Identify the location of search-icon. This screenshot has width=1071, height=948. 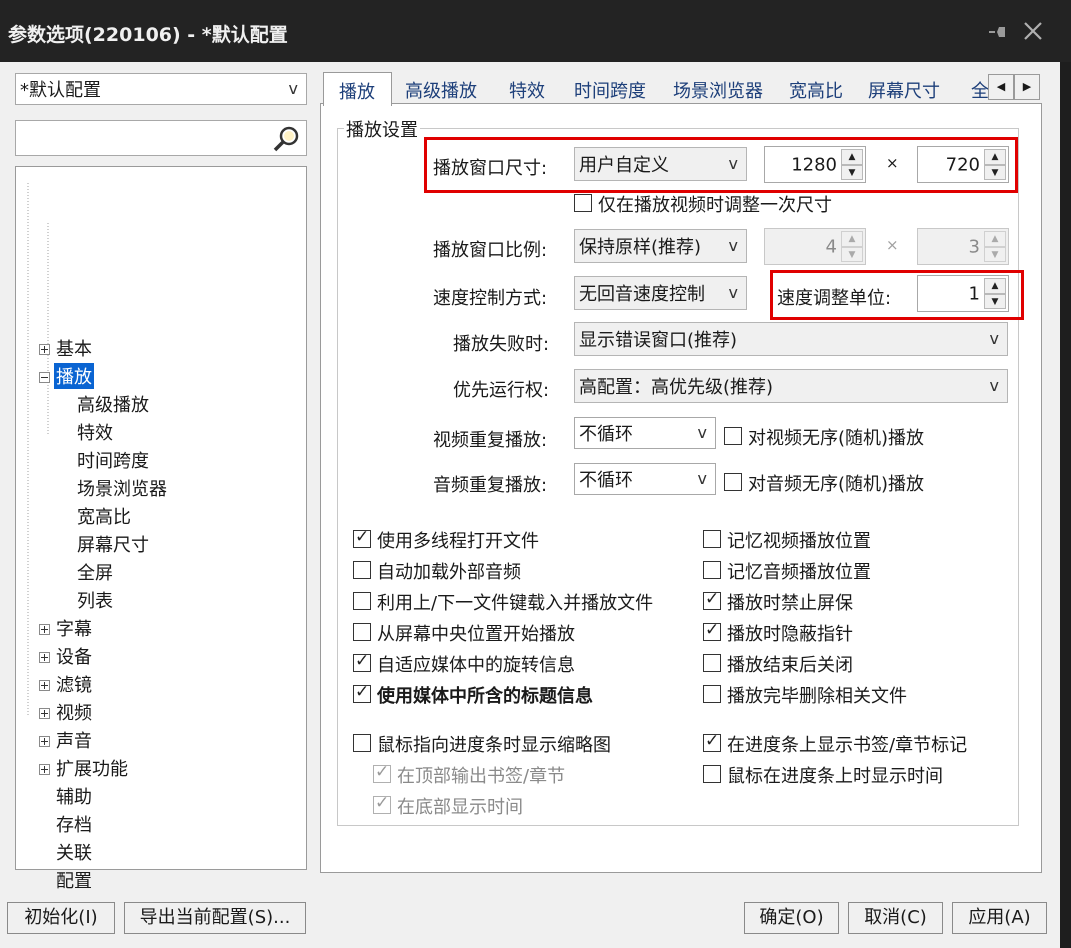
(286, 139).